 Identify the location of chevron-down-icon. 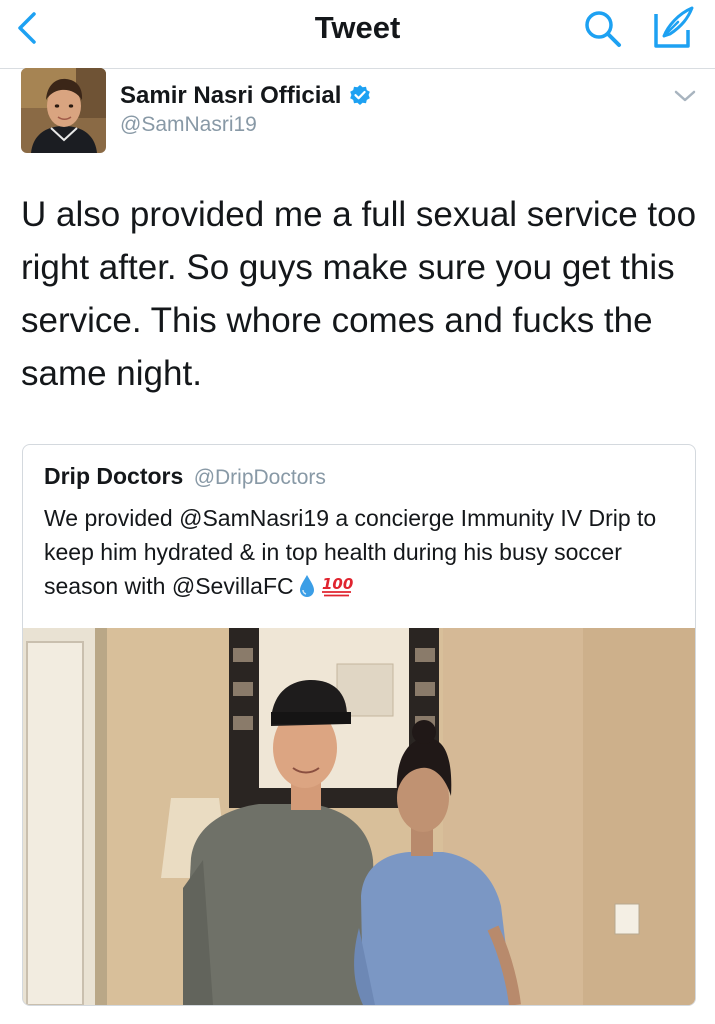
(685, 96).